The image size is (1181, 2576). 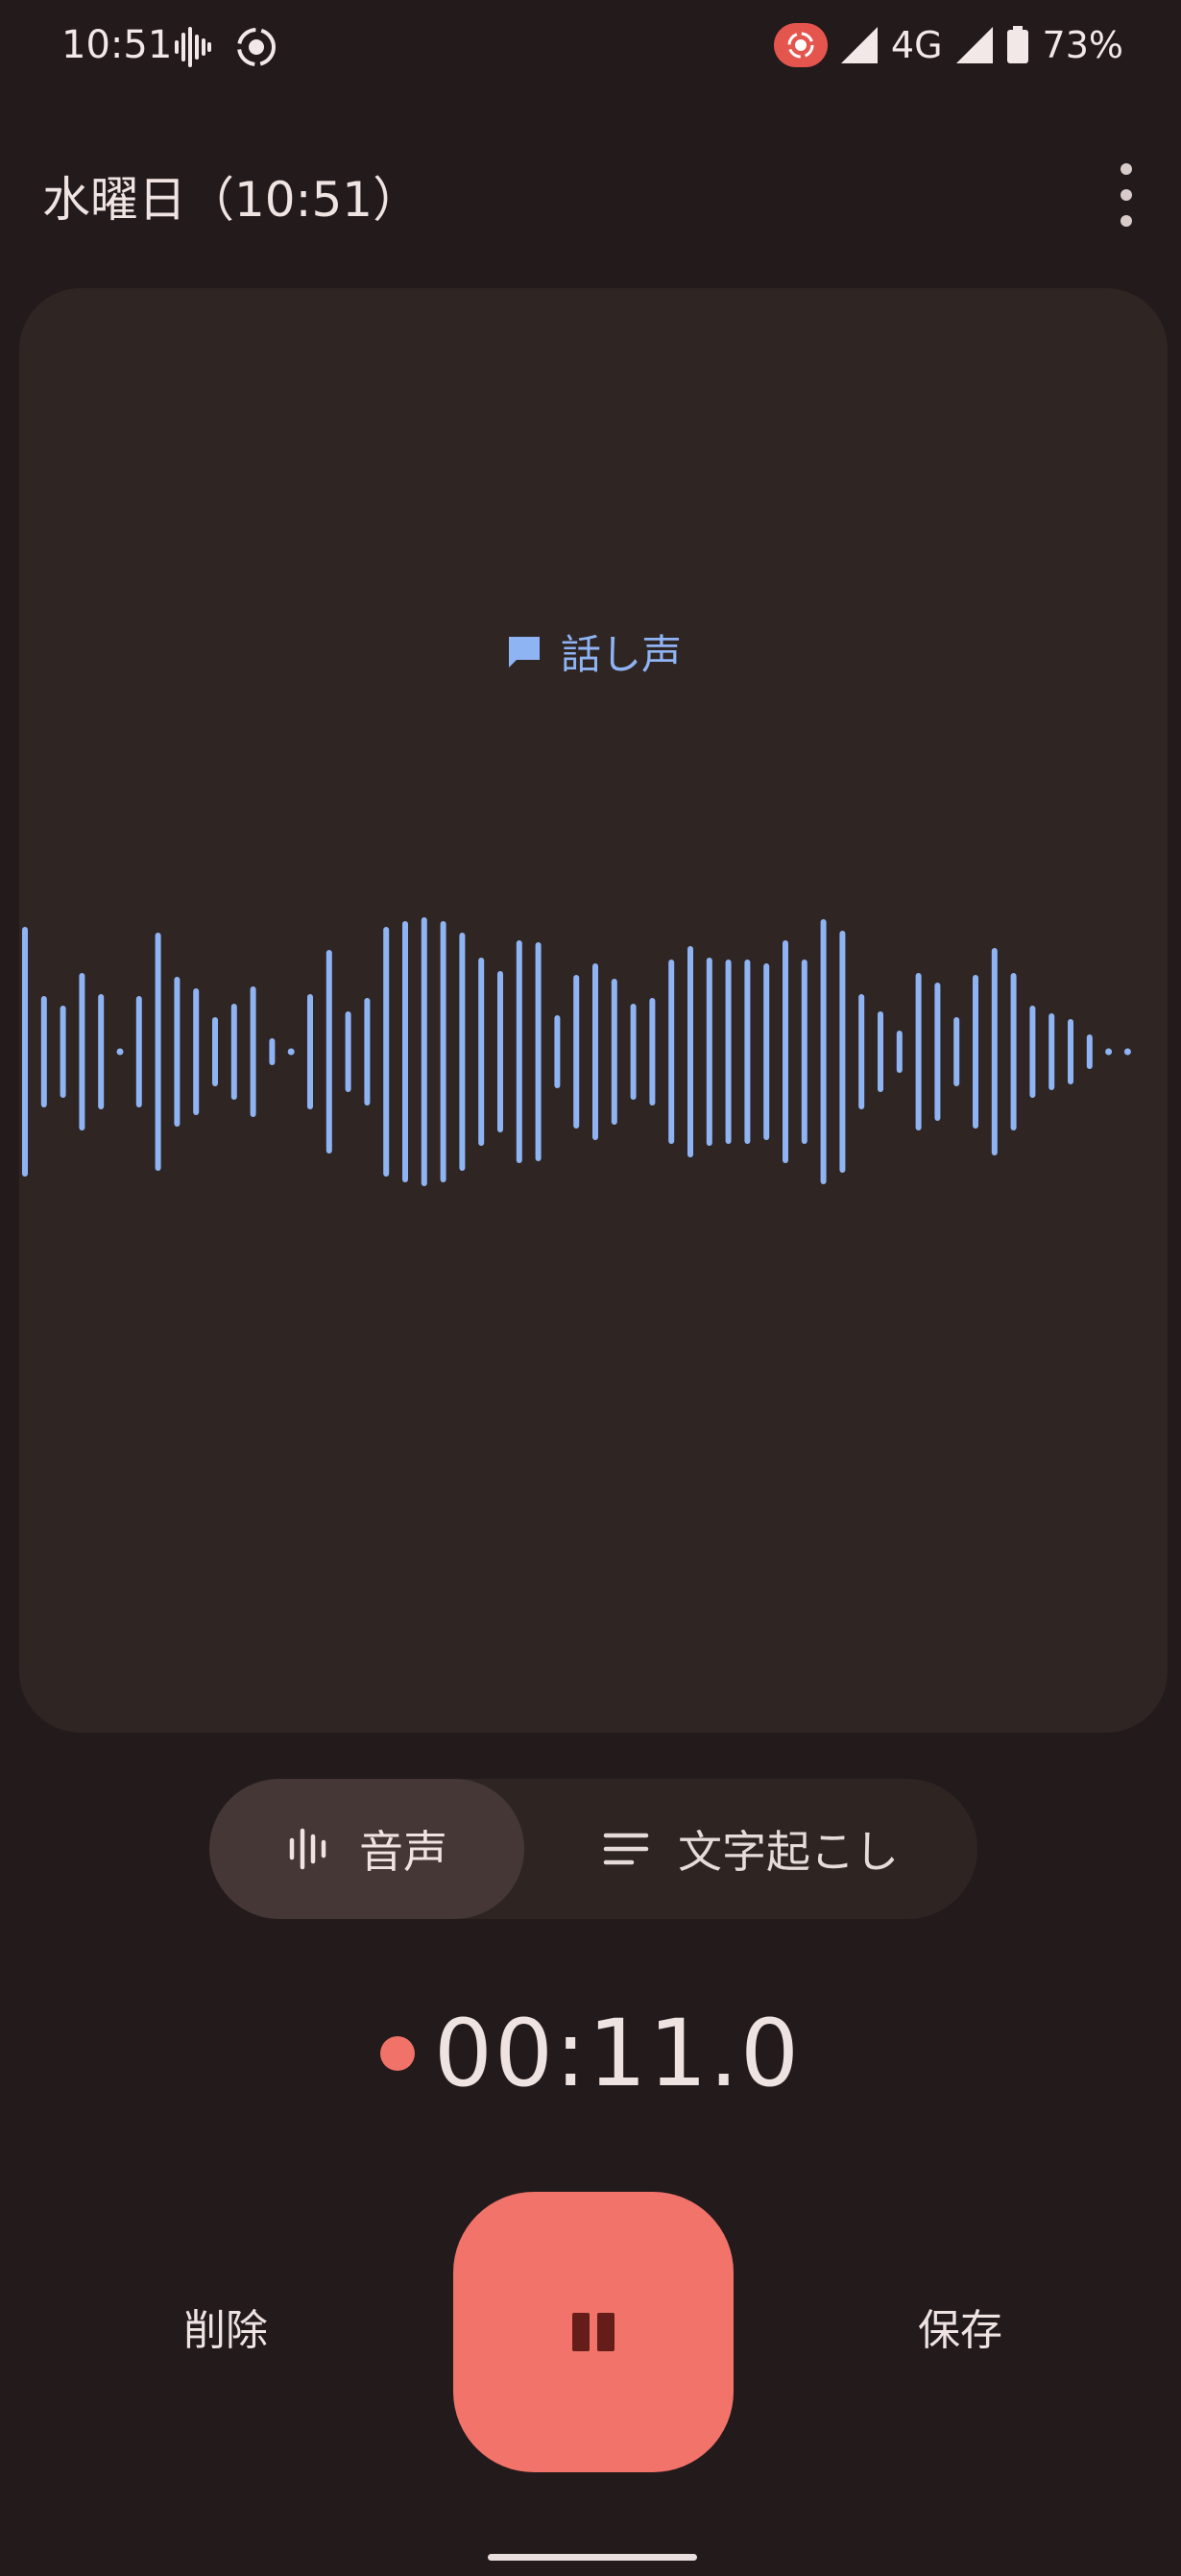 I want to click on recording-indicator-icon, so click(x=800, y=45).